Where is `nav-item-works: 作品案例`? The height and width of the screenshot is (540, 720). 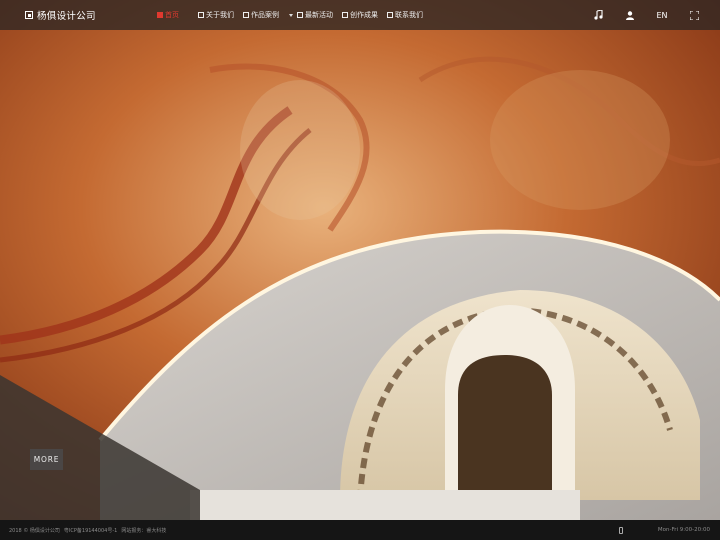 nav-item-works: 作品案例 is located at coordinates (268, 15).